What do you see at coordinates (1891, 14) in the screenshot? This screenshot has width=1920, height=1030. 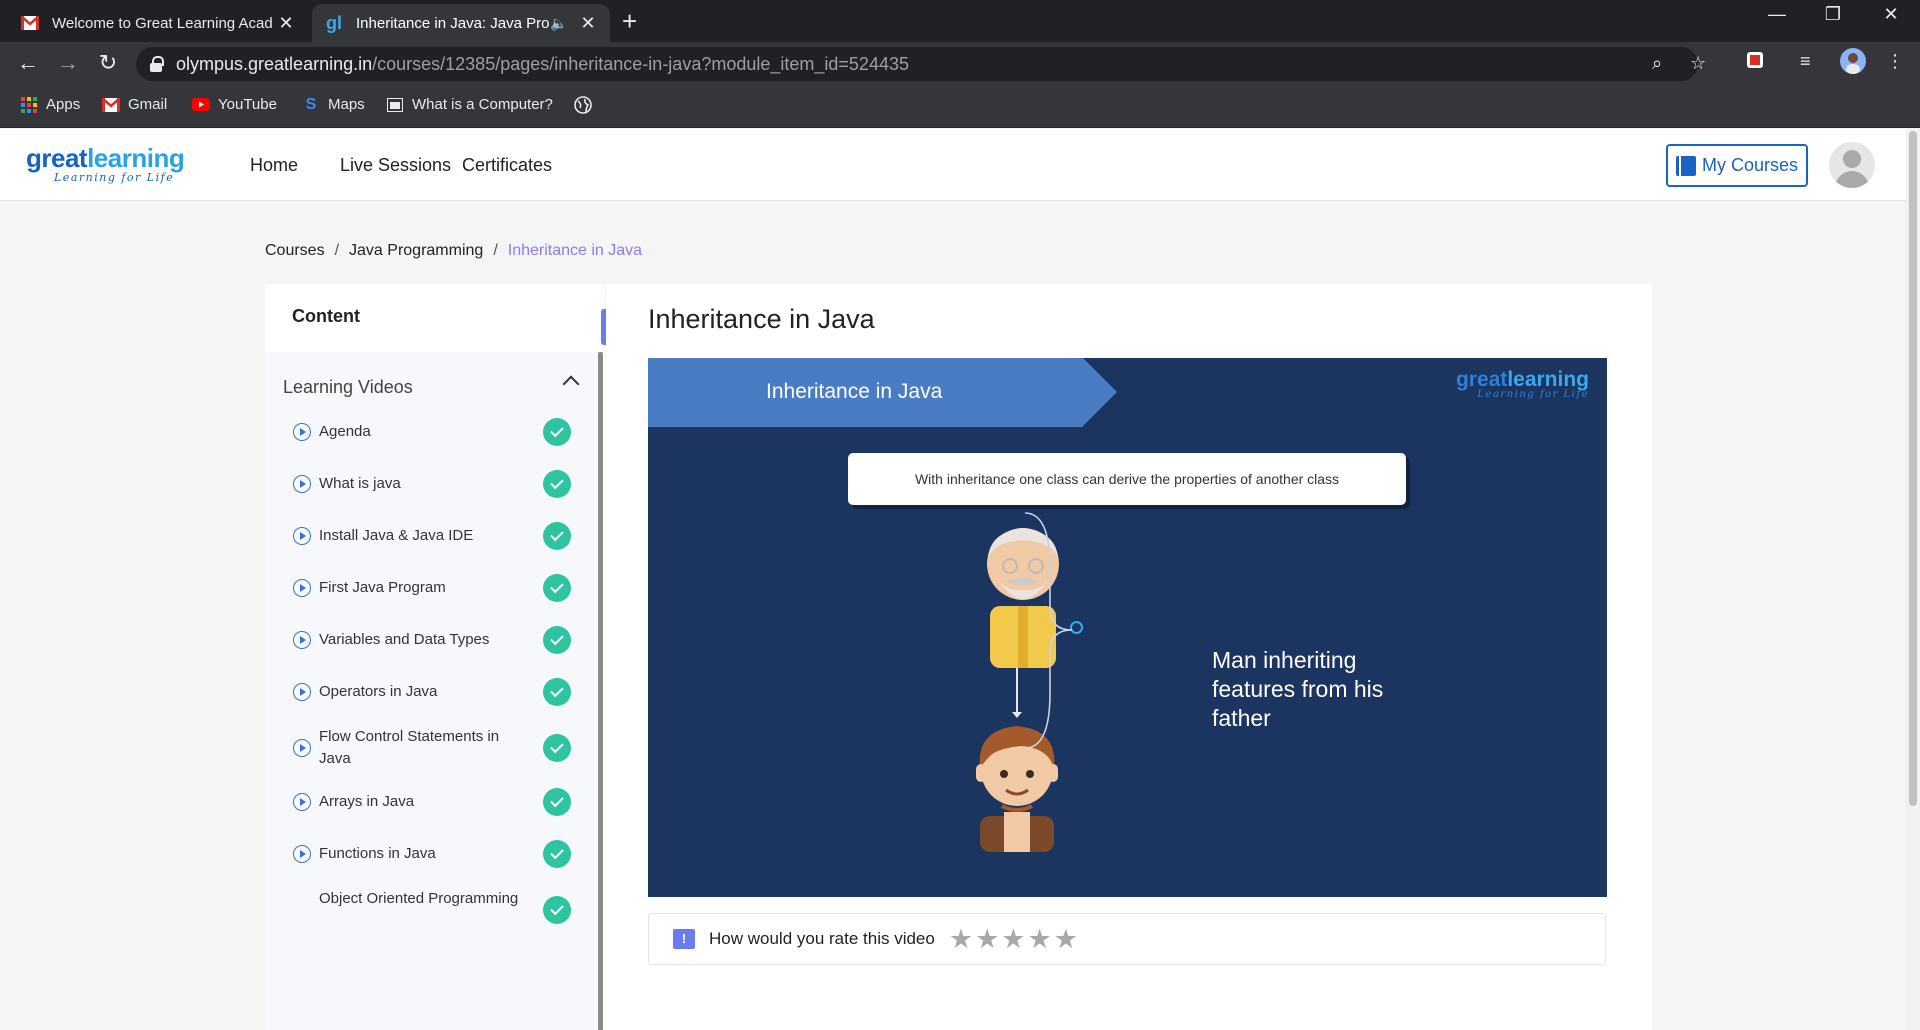 I see `close-window-icon: ✕` at bounding box center [1891, 14].